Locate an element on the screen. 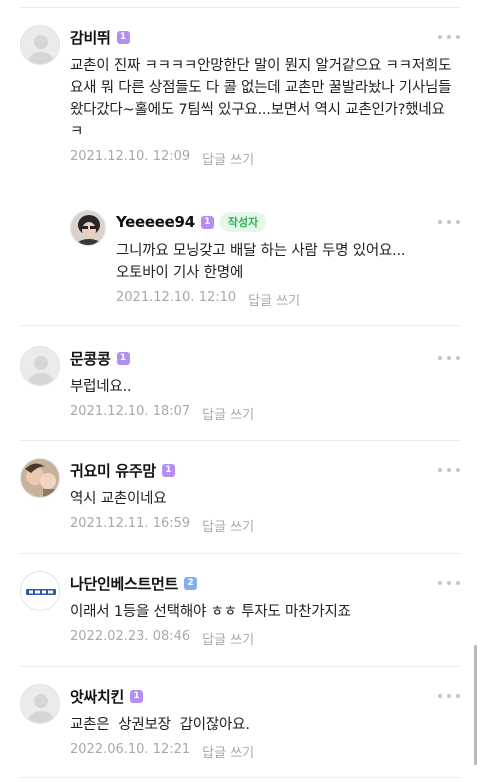 The image size is (480, 783). comment-author: 귀요미 유주맘 is located at coordinates (113, 470).